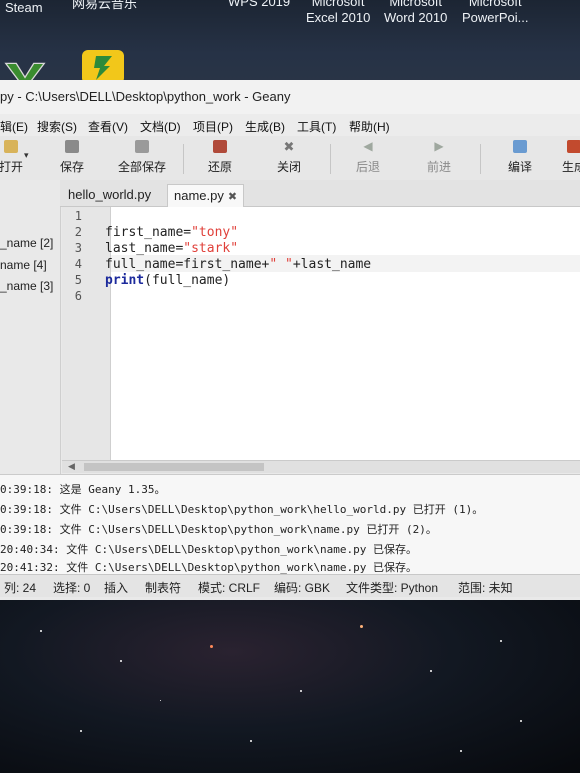 The width and height of the screenshot is (580, 773). I want to click on line-number: 6, so click(78, 296).